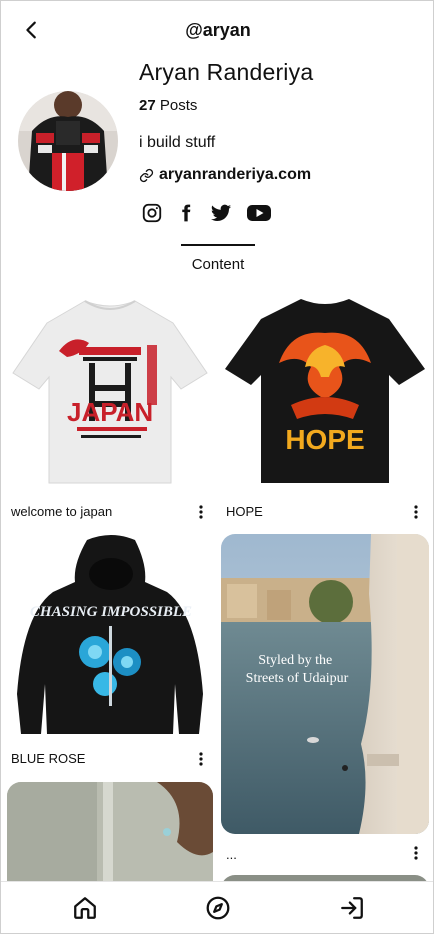  What do you see at coordinates (206, 213) in the screenshot?
I see `social-links` at bounding box center [206, 213].